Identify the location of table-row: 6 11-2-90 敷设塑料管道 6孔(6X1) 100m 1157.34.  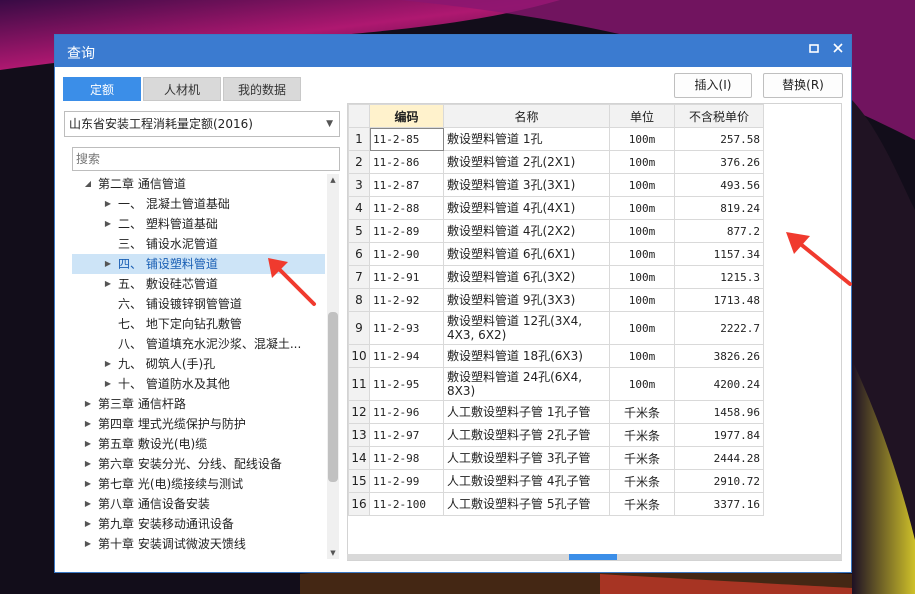
(556, 254).